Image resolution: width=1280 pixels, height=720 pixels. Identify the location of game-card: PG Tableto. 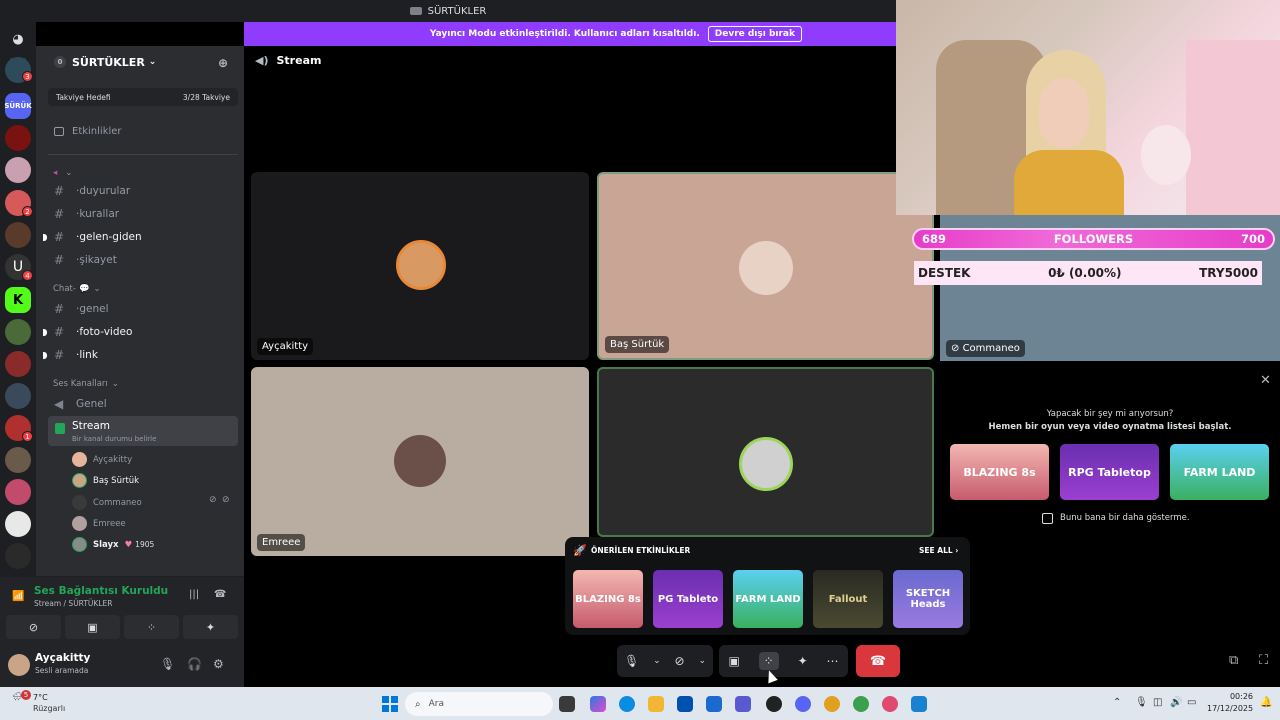
(688, 599).